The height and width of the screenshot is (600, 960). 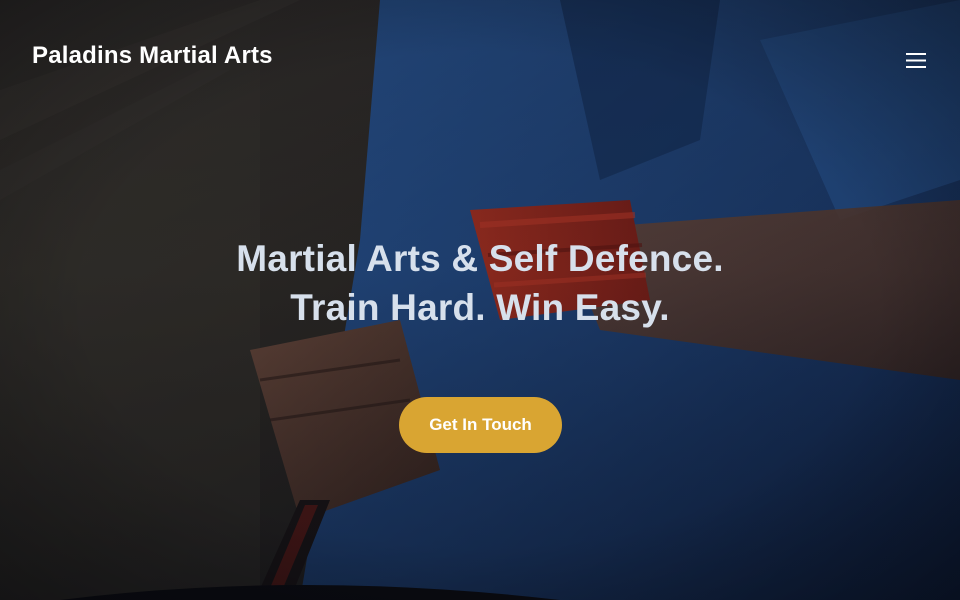 What do you see at coordinates (480, 425) in the screenshot?
I see `get-in-touch-button: Get In Touch` at bounding box center [480, 425].